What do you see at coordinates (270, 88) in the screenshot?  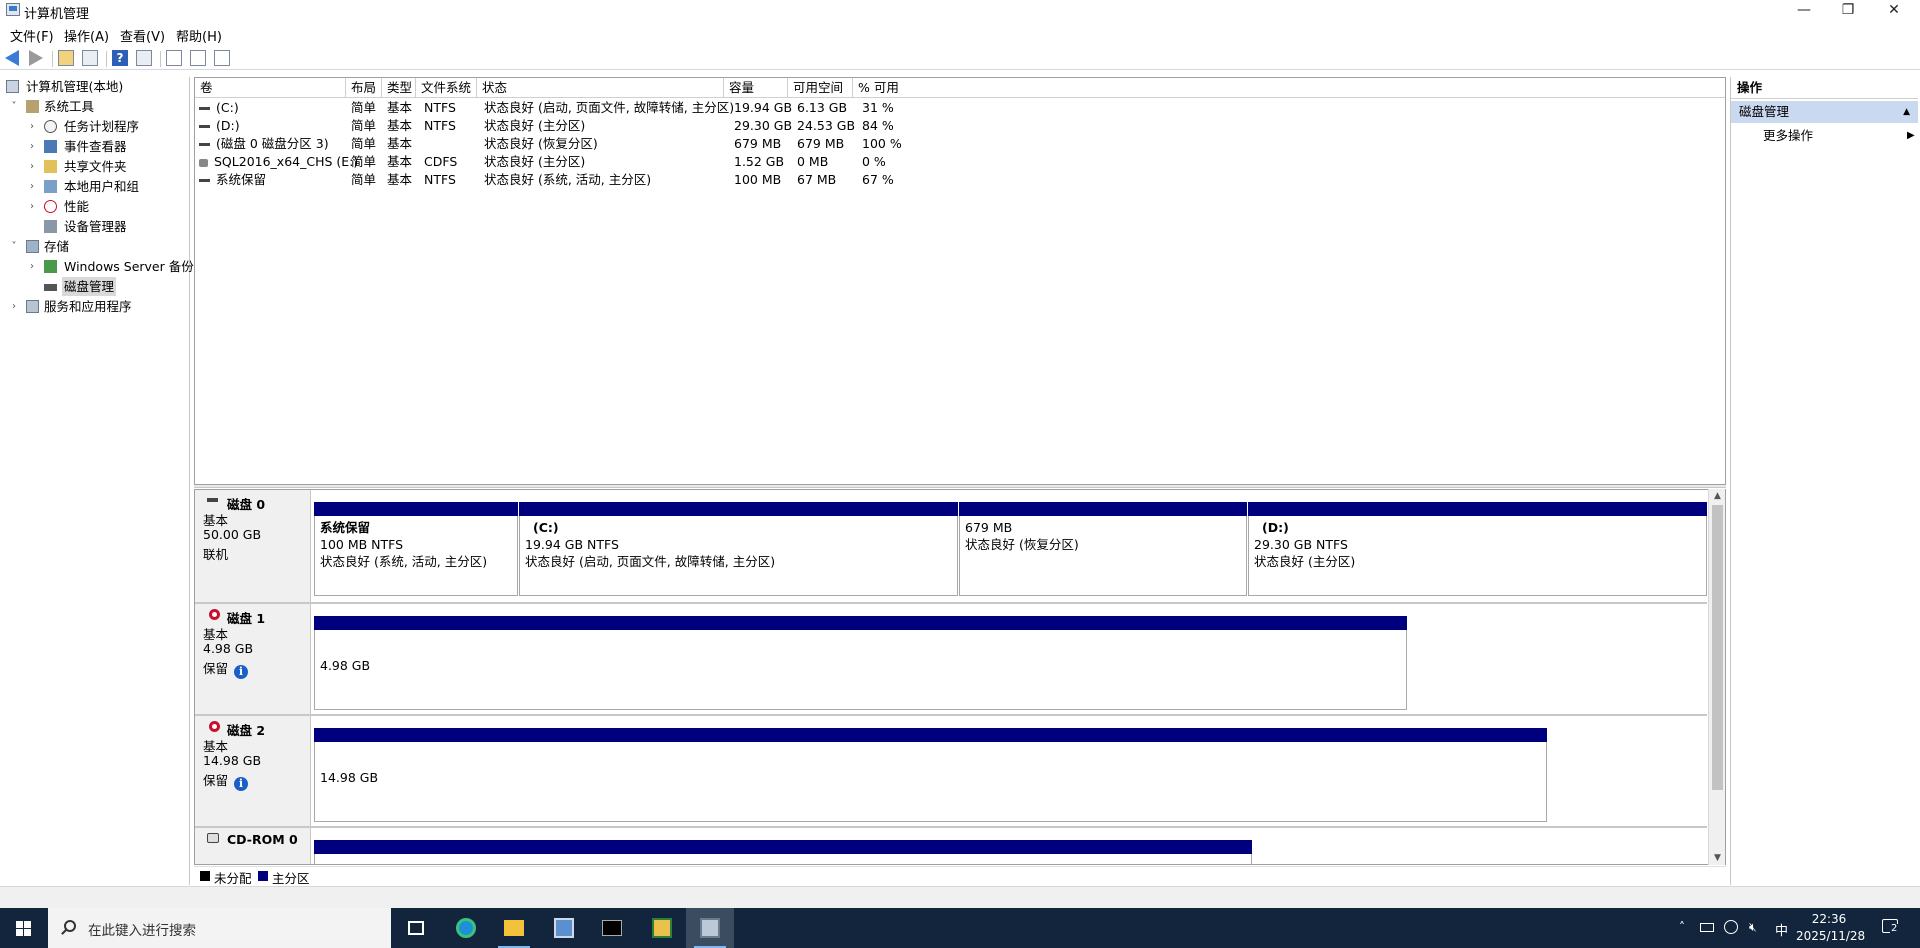 I see `column-header-volume: 卷` at bounding box center [270, 88].